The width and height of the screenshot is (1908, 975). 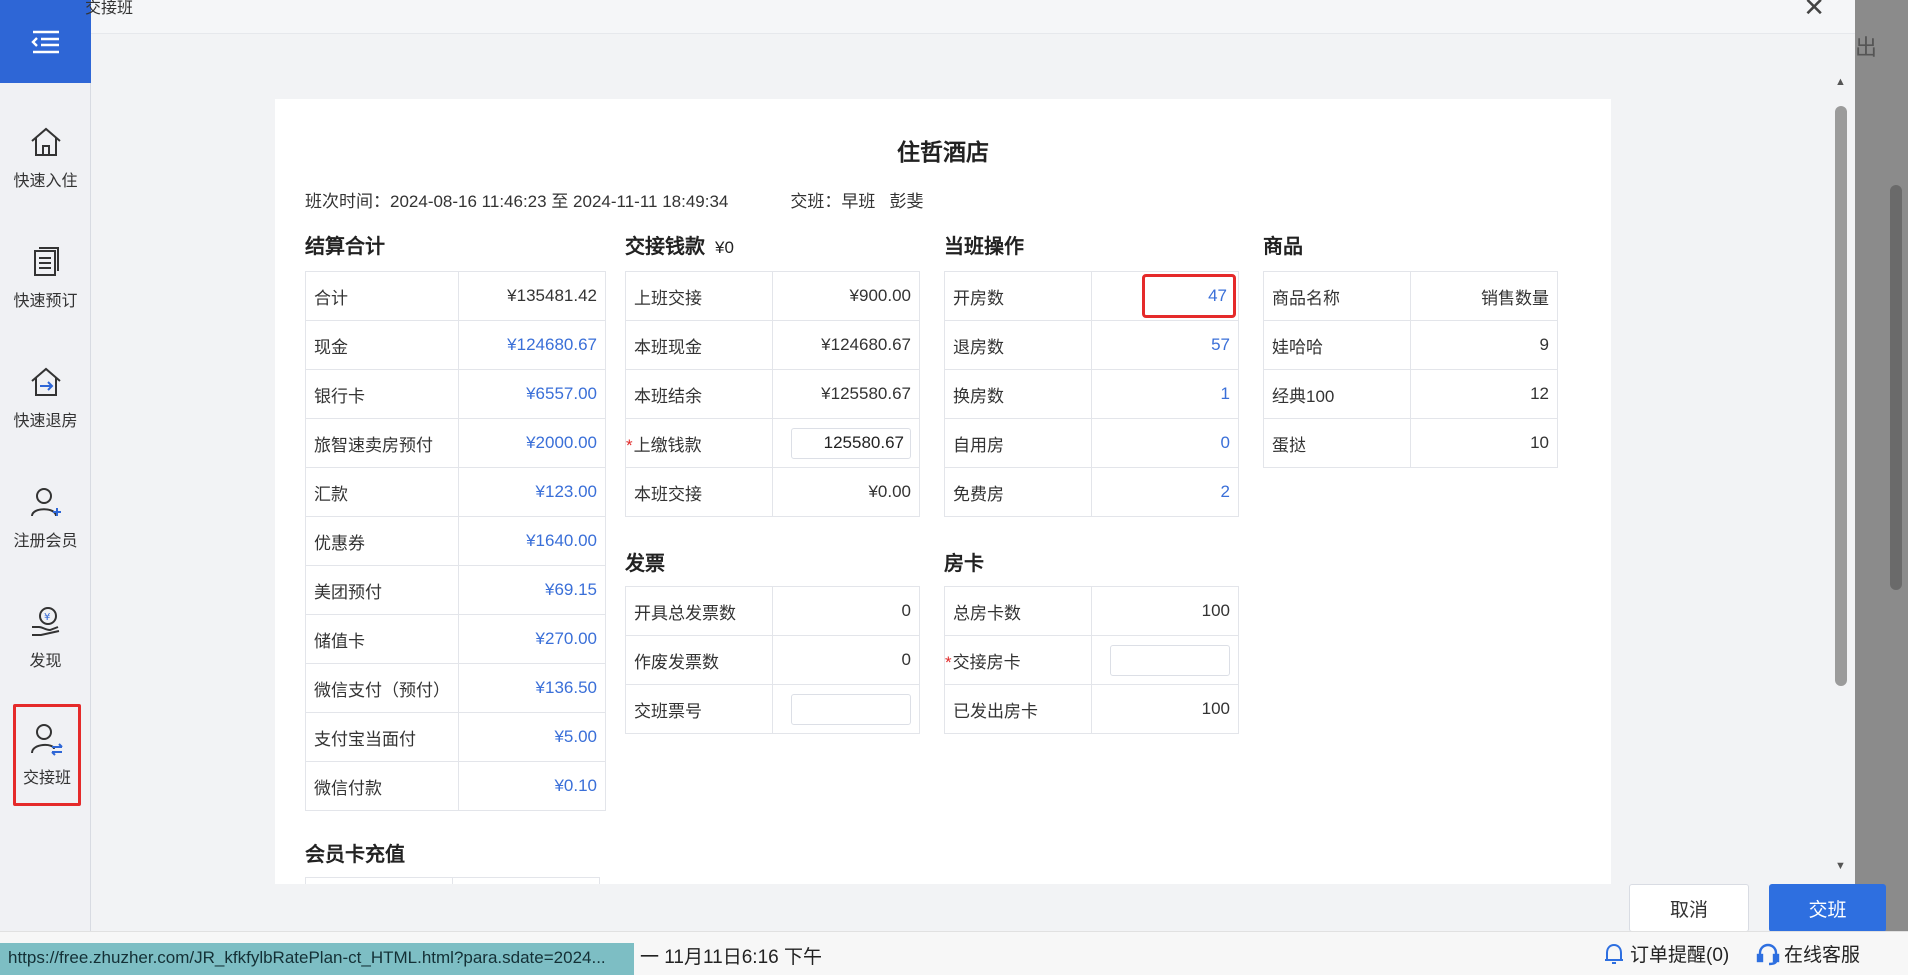 What do you see at coordinates (45, 181) in the screenshot?
I see `sidebar-item-label: 快速入住` at bounding box center [45, 181].